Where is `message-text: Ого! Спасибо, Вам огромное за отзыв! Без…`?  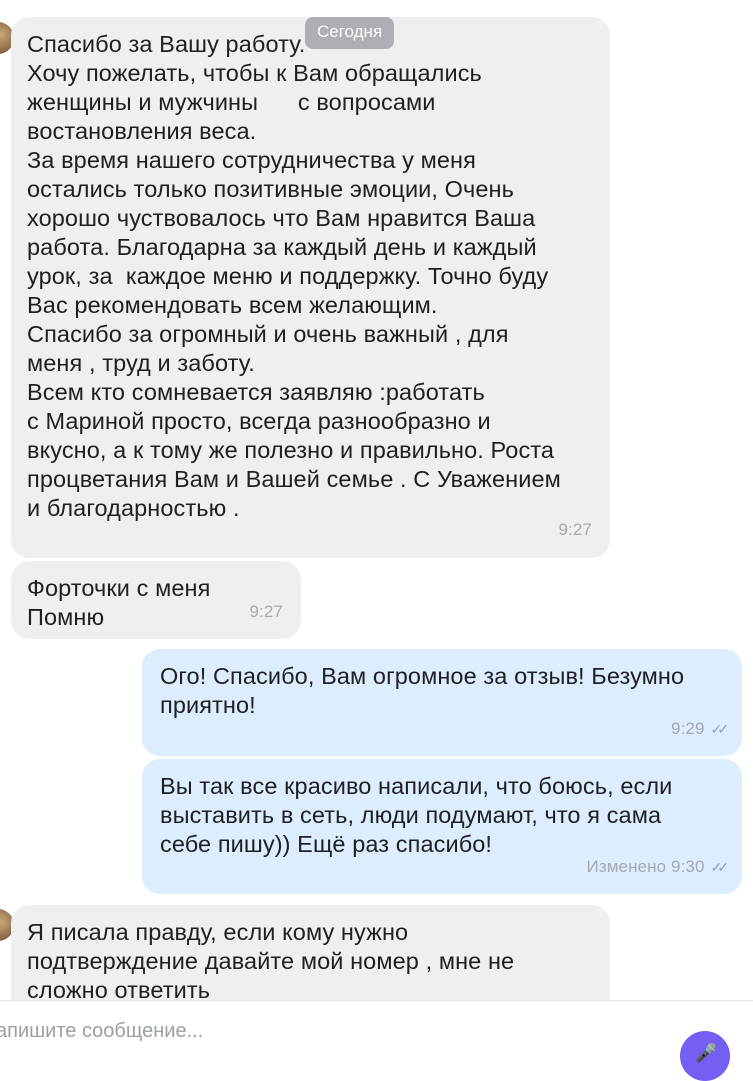
message-text: Ого! Спасибо, Вам огромное за отзыв! Без… is located at coordinates (422, 690).